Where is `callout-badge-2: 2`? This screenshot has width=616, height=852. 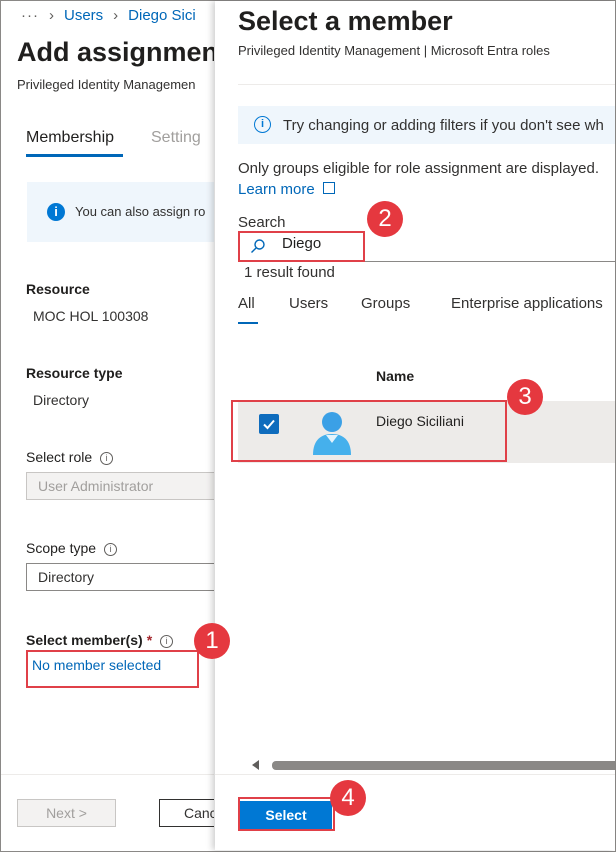 callout-badge-2: 2 is located at coordinates (385, 219).